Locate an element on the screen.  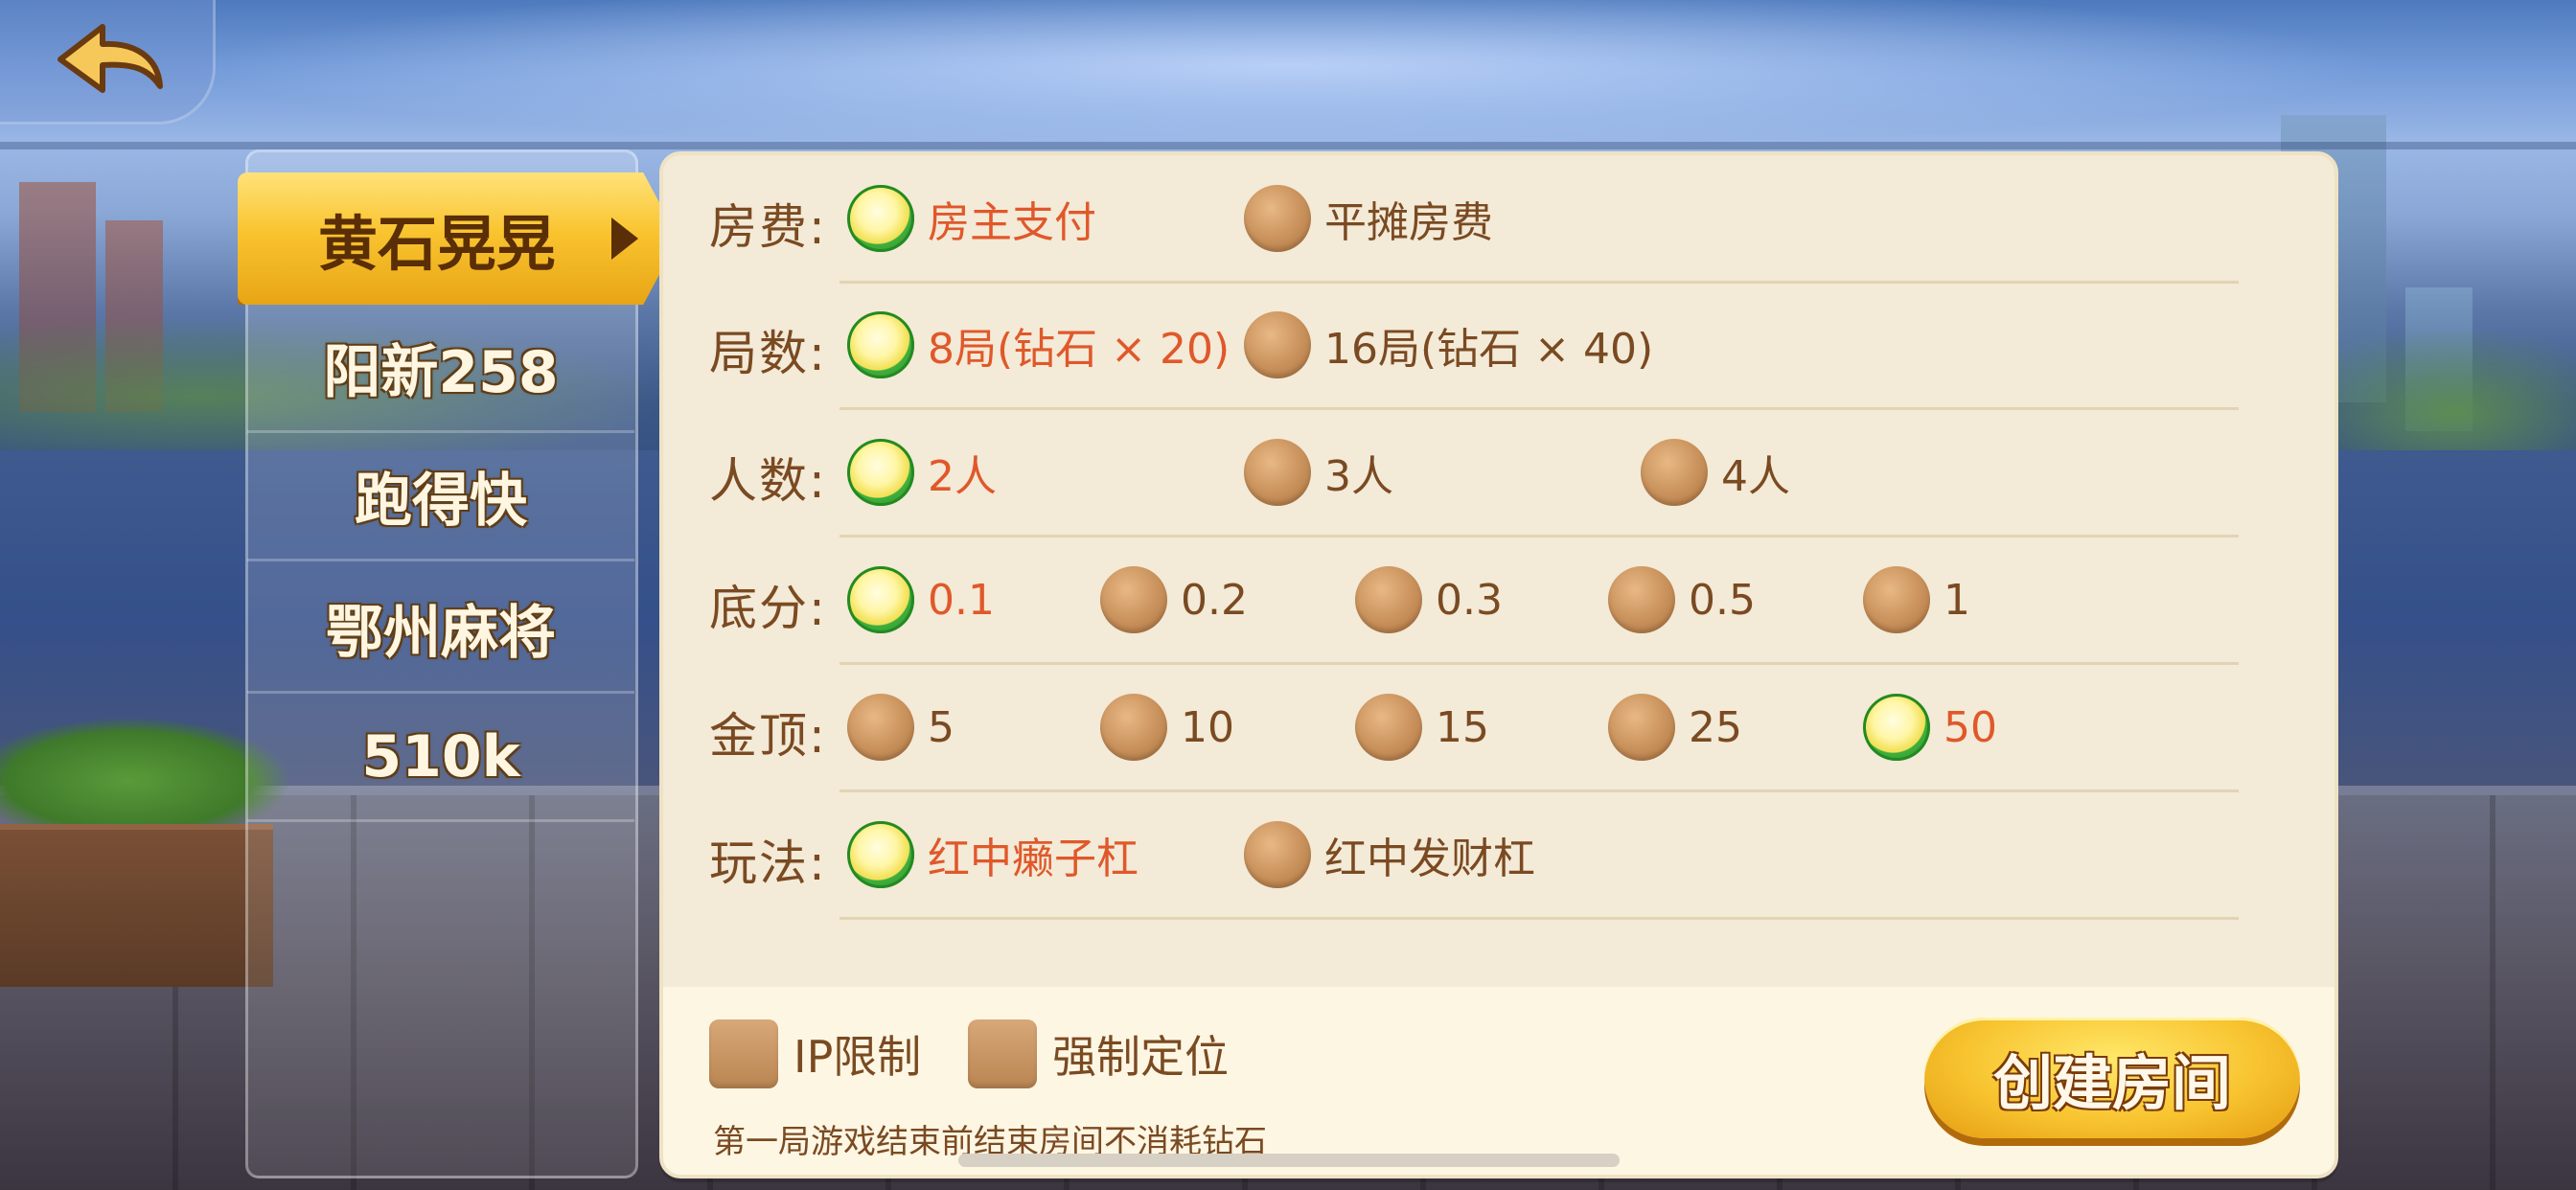
row-label: 房费: is located at coordinates (768, 227).